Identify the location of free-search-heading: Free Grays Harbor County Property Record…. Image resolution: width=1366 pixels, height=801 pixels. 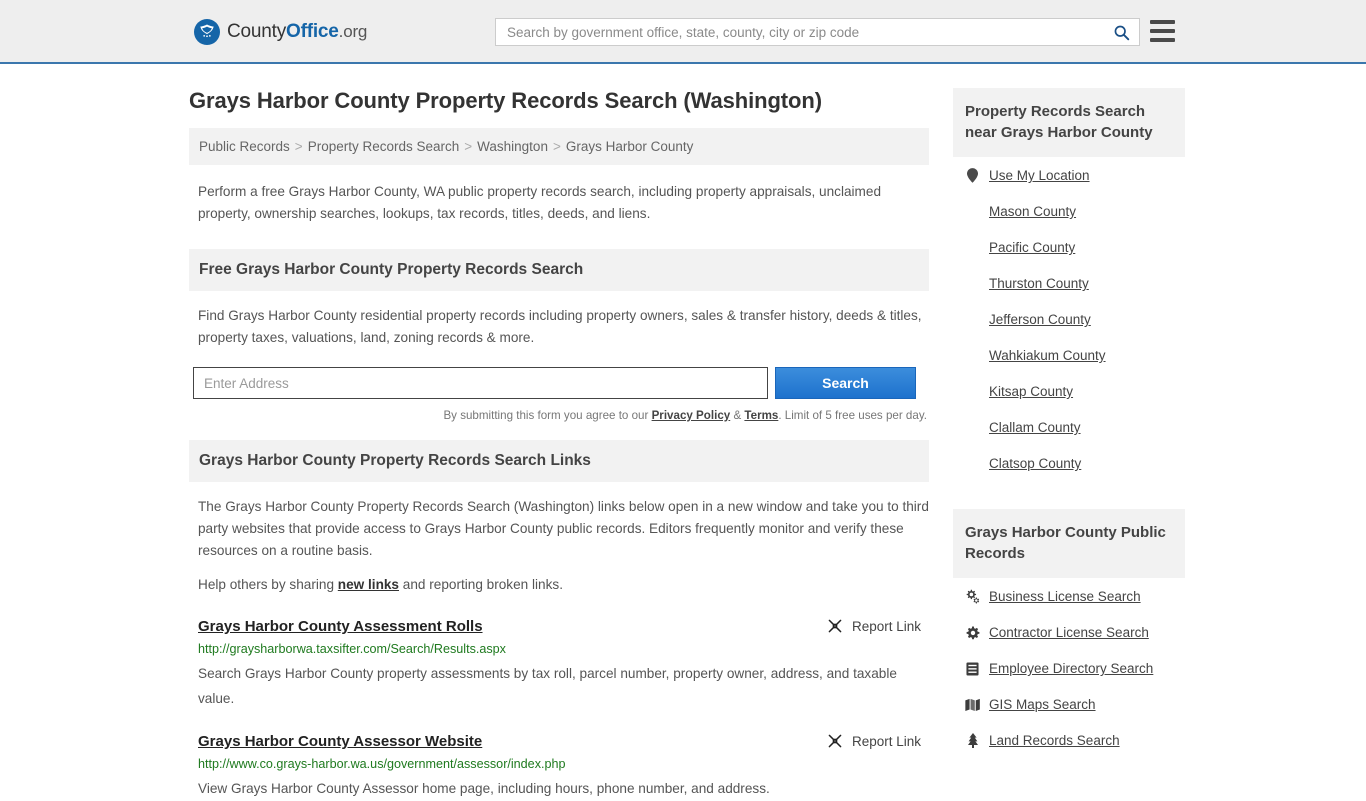
(559, 270).